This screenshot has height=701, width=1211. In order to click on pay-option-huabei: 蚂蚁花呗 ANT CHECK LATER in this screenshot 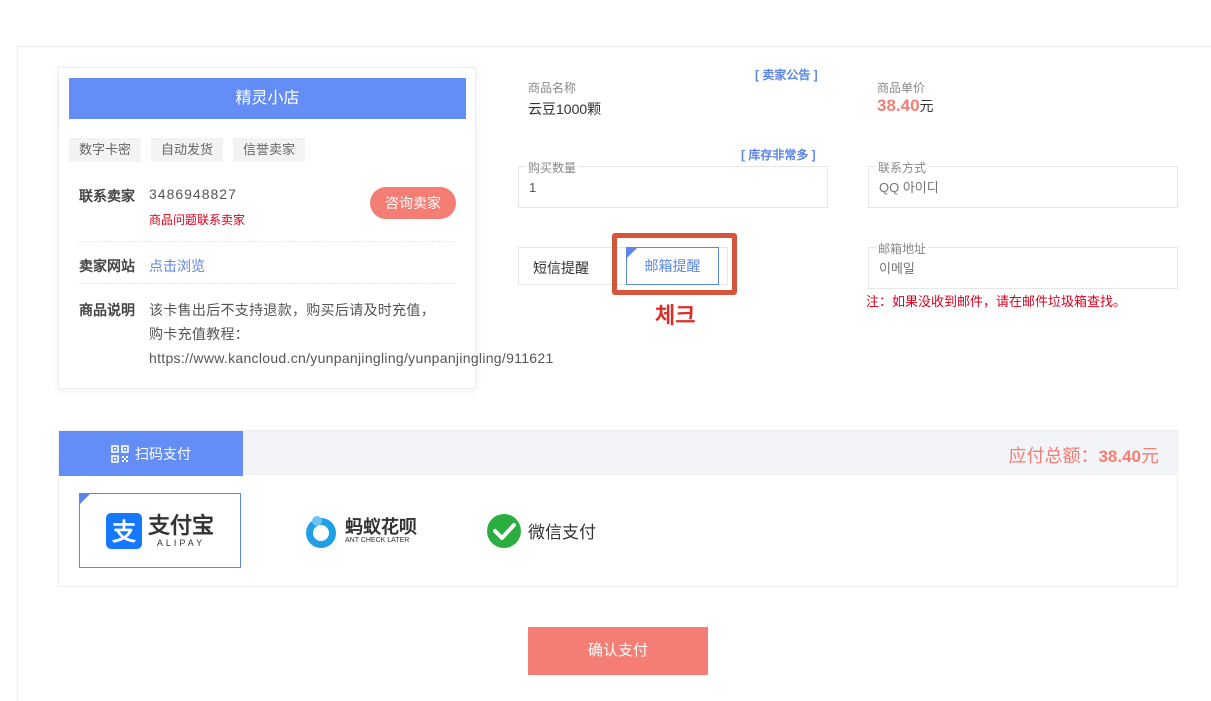, I will do `click(360, 530)`.